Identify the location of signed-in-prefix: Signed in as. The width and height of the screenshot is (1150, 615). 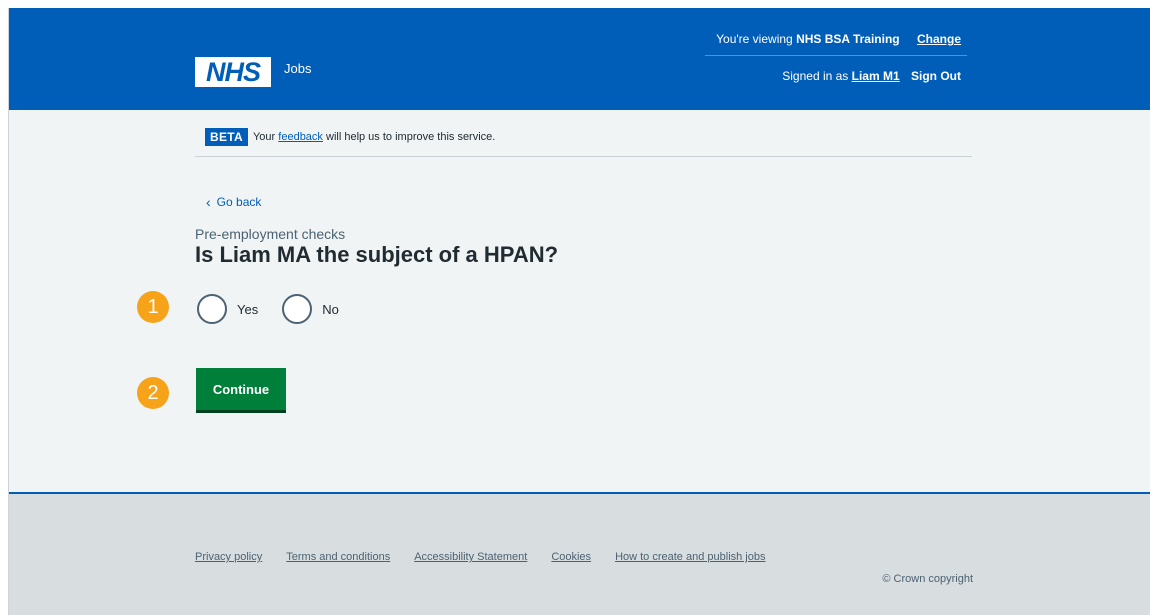
(815, 76).